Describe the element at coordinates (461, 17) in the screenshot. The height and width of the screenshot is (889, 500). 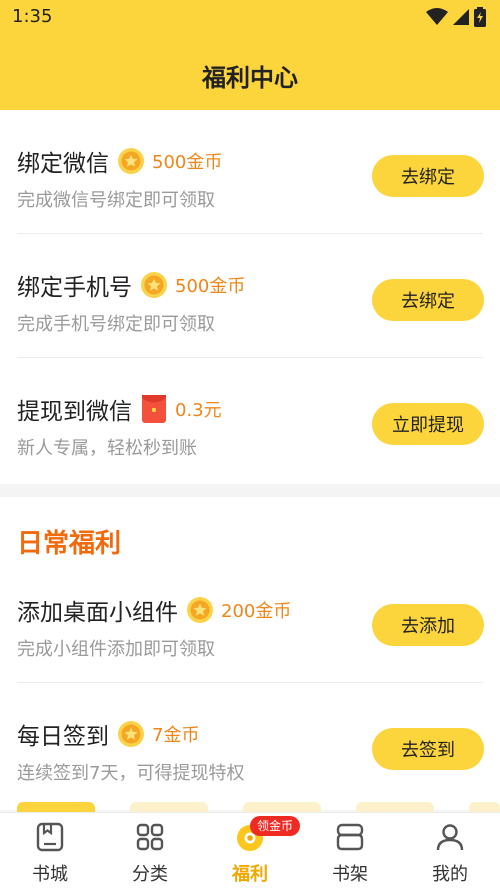
I see `signal-icon` at that location.